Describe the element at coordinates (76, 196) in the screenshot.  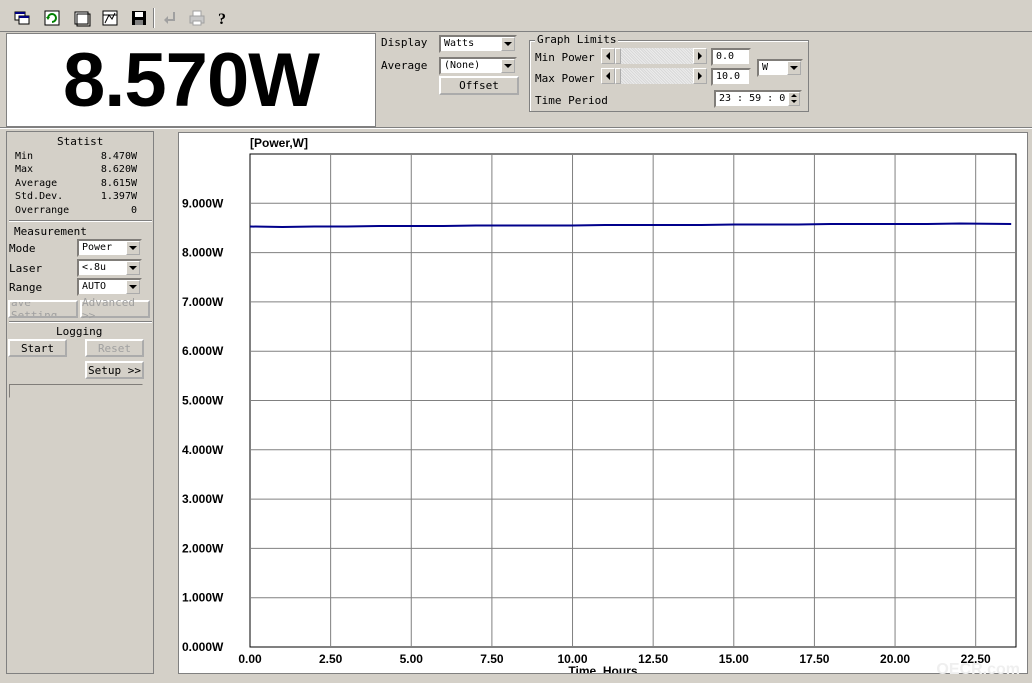
I see `stat-row-stddev: Std.Dev. 1.397W` at that location.